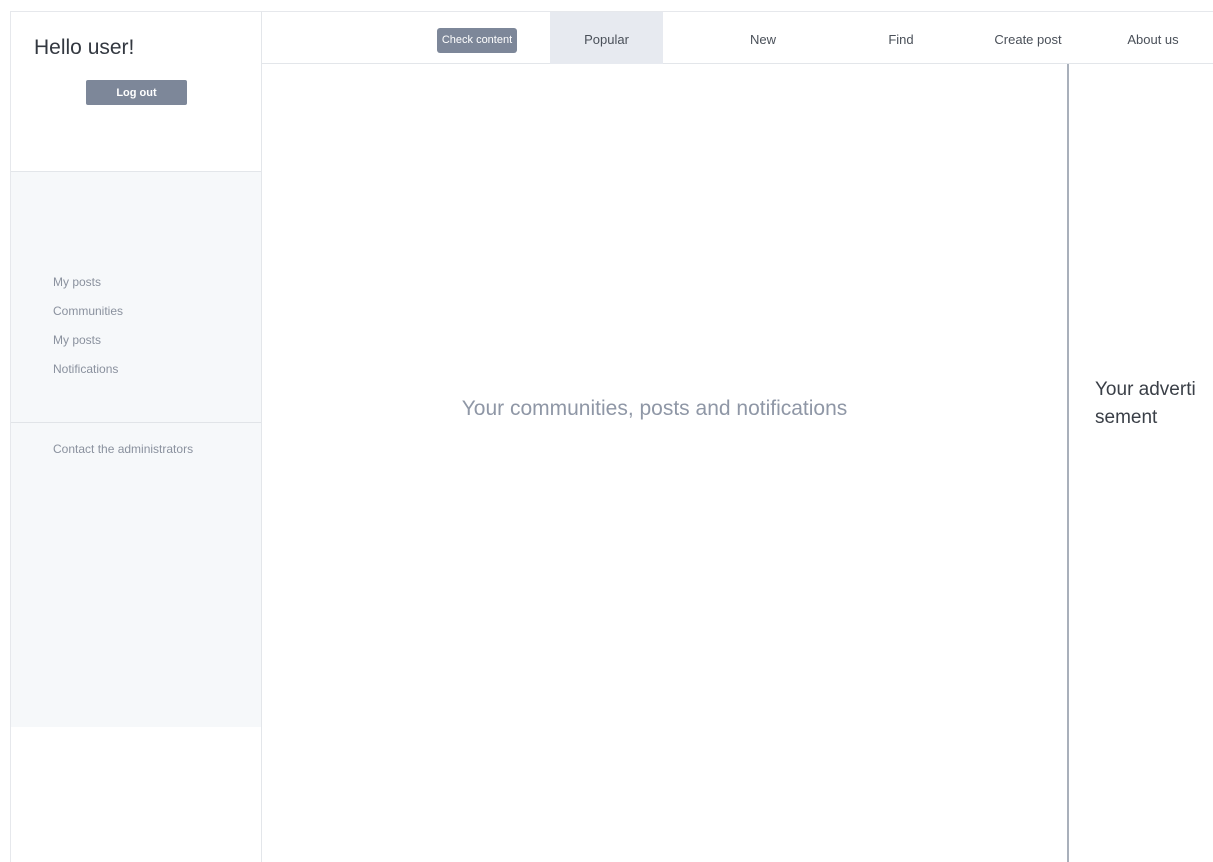 This screenshot has height=862, width=1213. Describe the element at coordinates (1145, 403) in the screenshot. I see `advertisement-text: Your advertisement` at that location.